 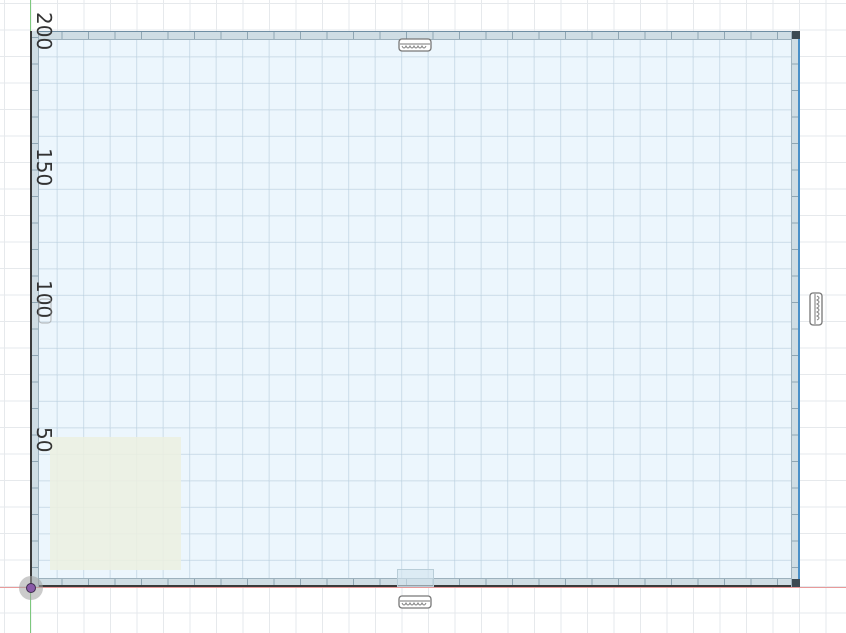 I want to click on origin-point-icon, so click(x=31, y=588).